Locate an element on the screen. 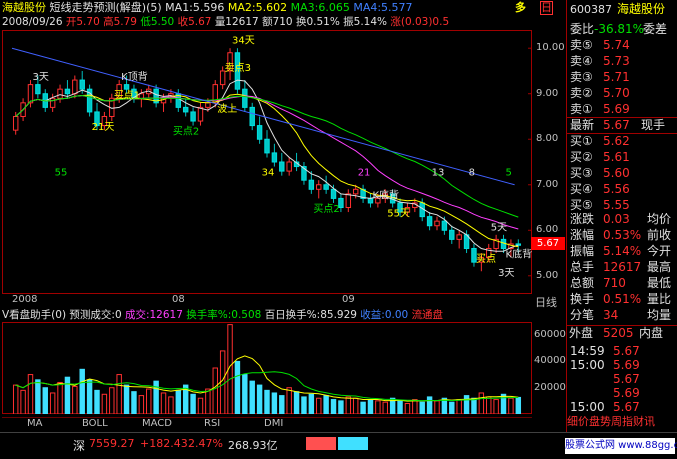 The image size is (677, 459). stat-label: 分笔 is located at coordinates (582, 315).